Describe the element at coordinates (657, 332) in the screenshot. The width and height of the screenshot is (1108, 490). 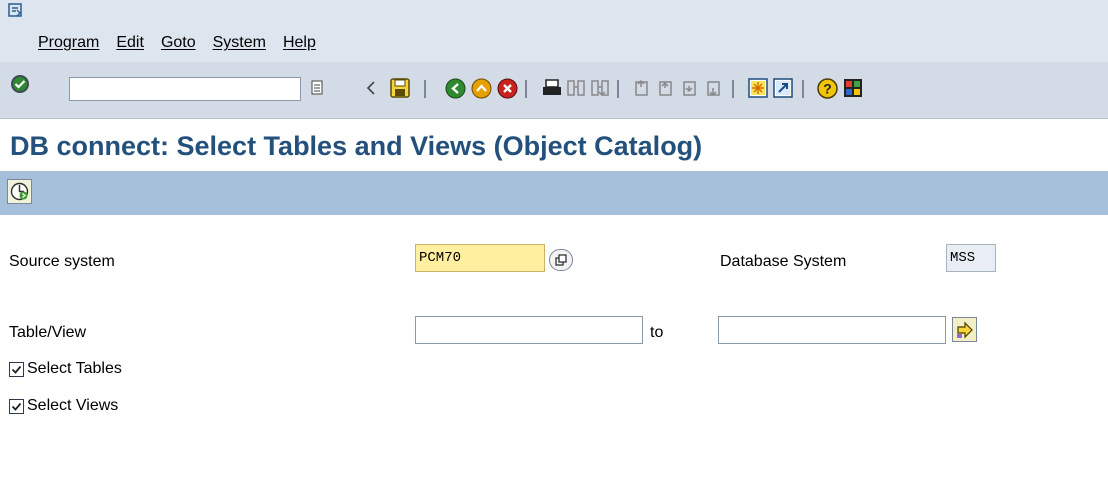
I see `to-label: to` at that location.